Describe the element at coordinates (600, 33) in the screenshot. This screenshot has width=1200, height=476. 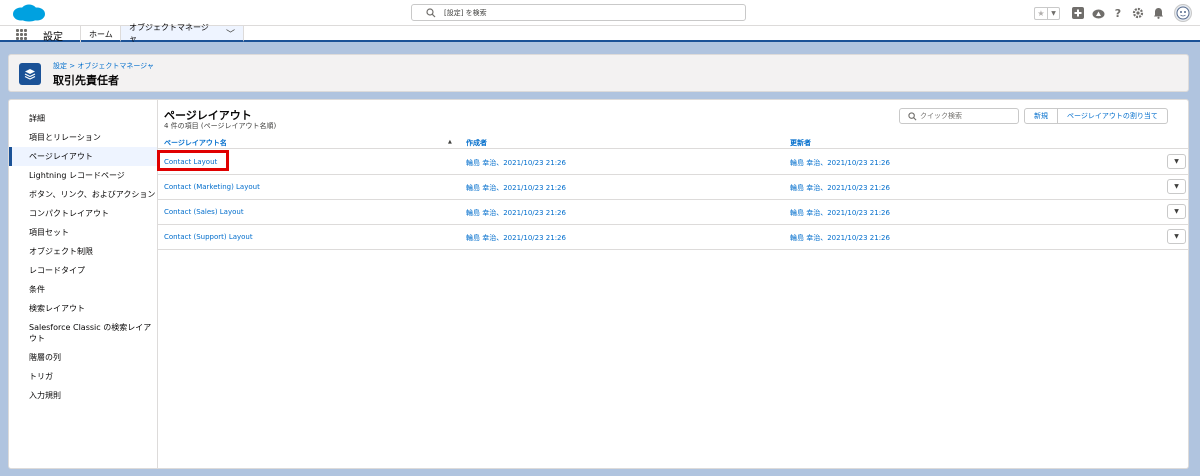
I see `context-bar: 設定 ホーム オブジェクトマネージャ ﹀` at that location.